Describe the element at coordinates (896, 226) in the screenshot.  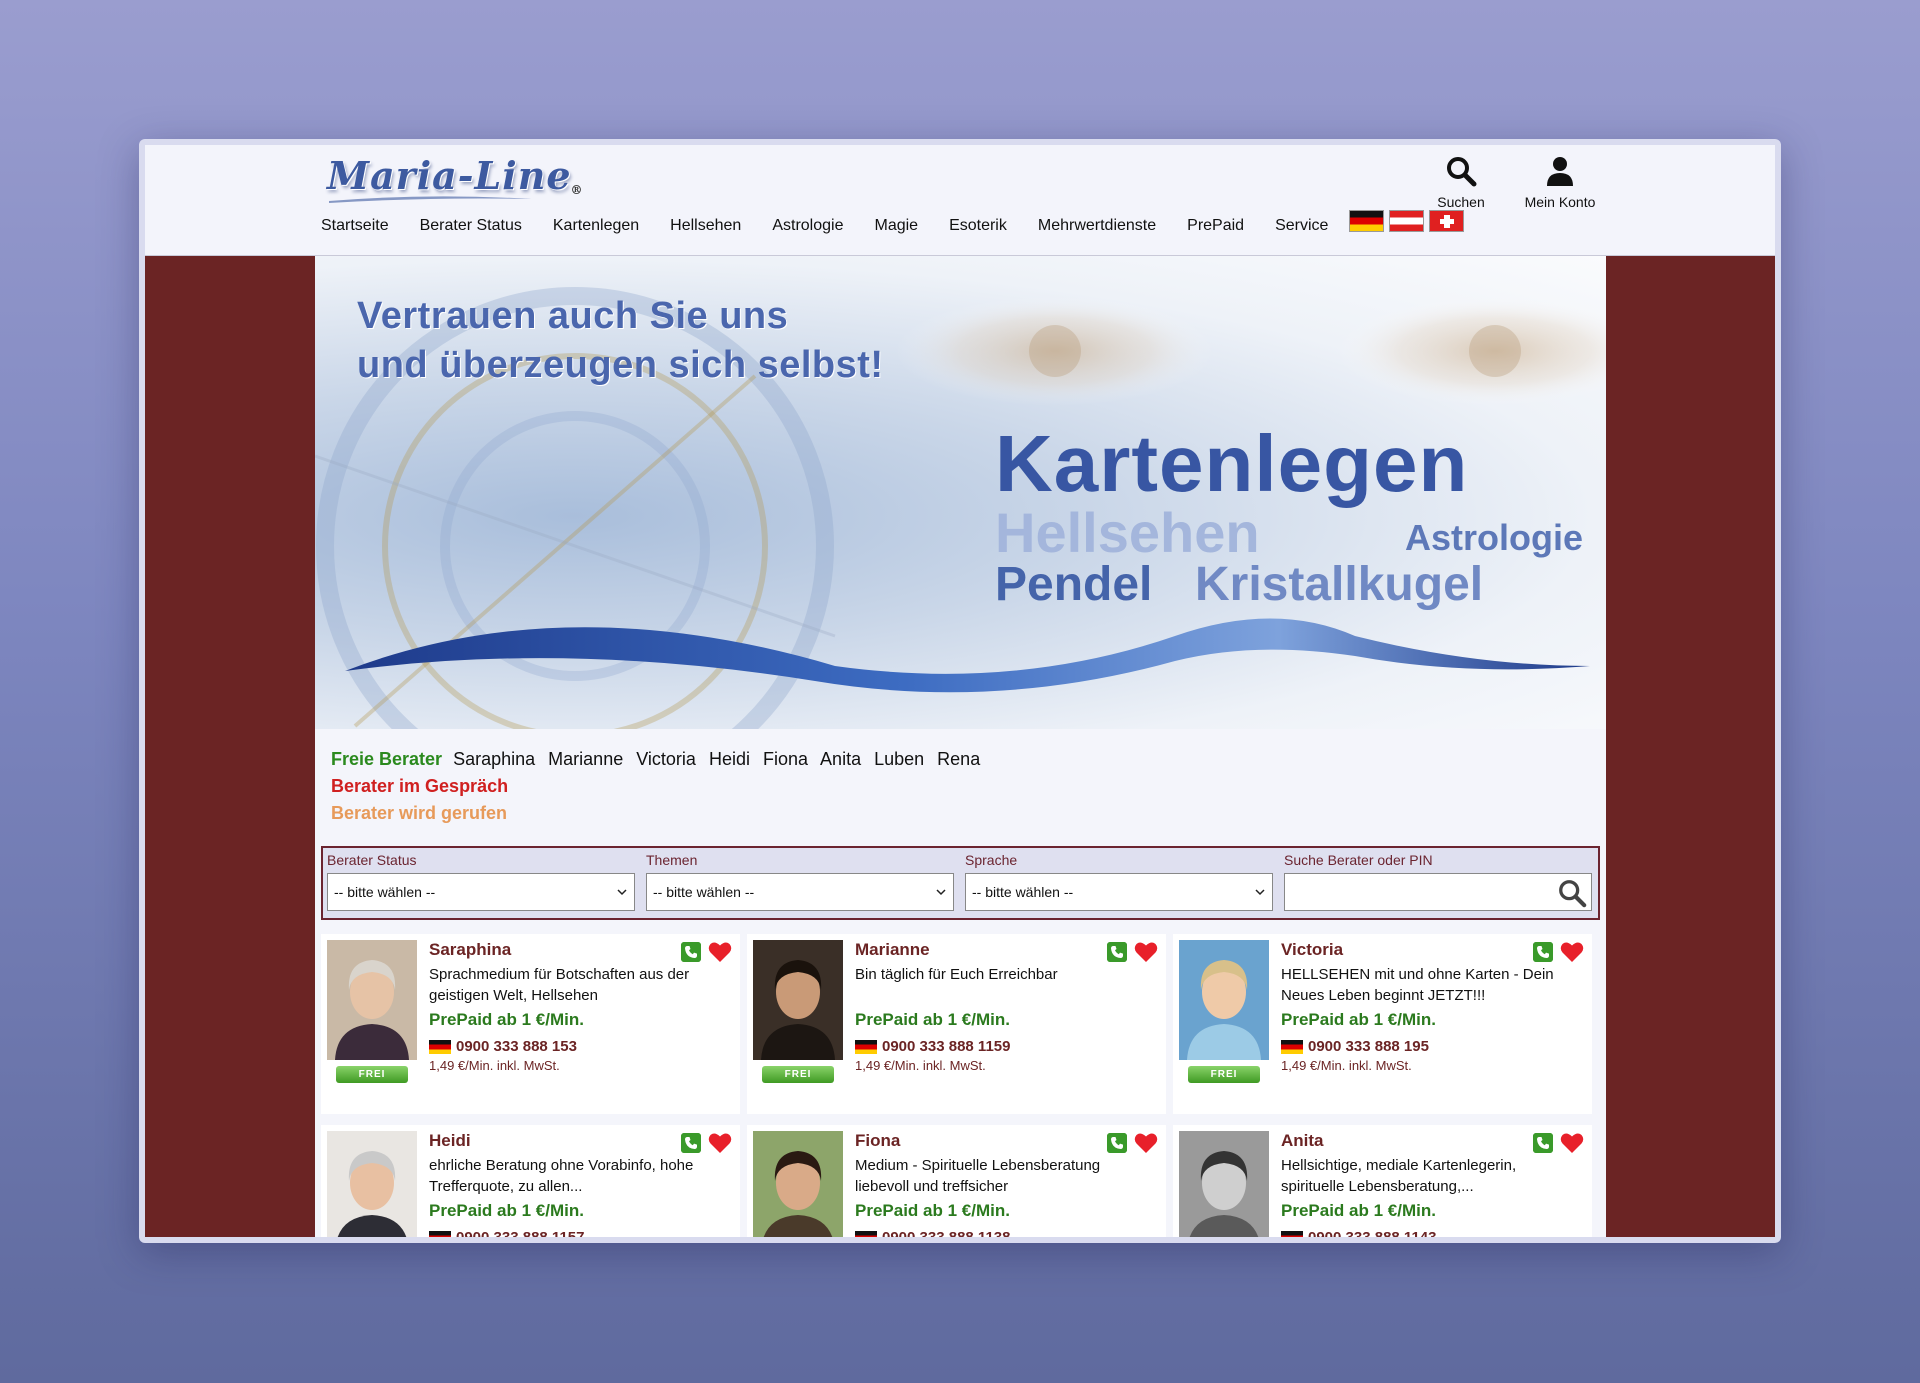
I see `nav-magie: Magie` at that location.